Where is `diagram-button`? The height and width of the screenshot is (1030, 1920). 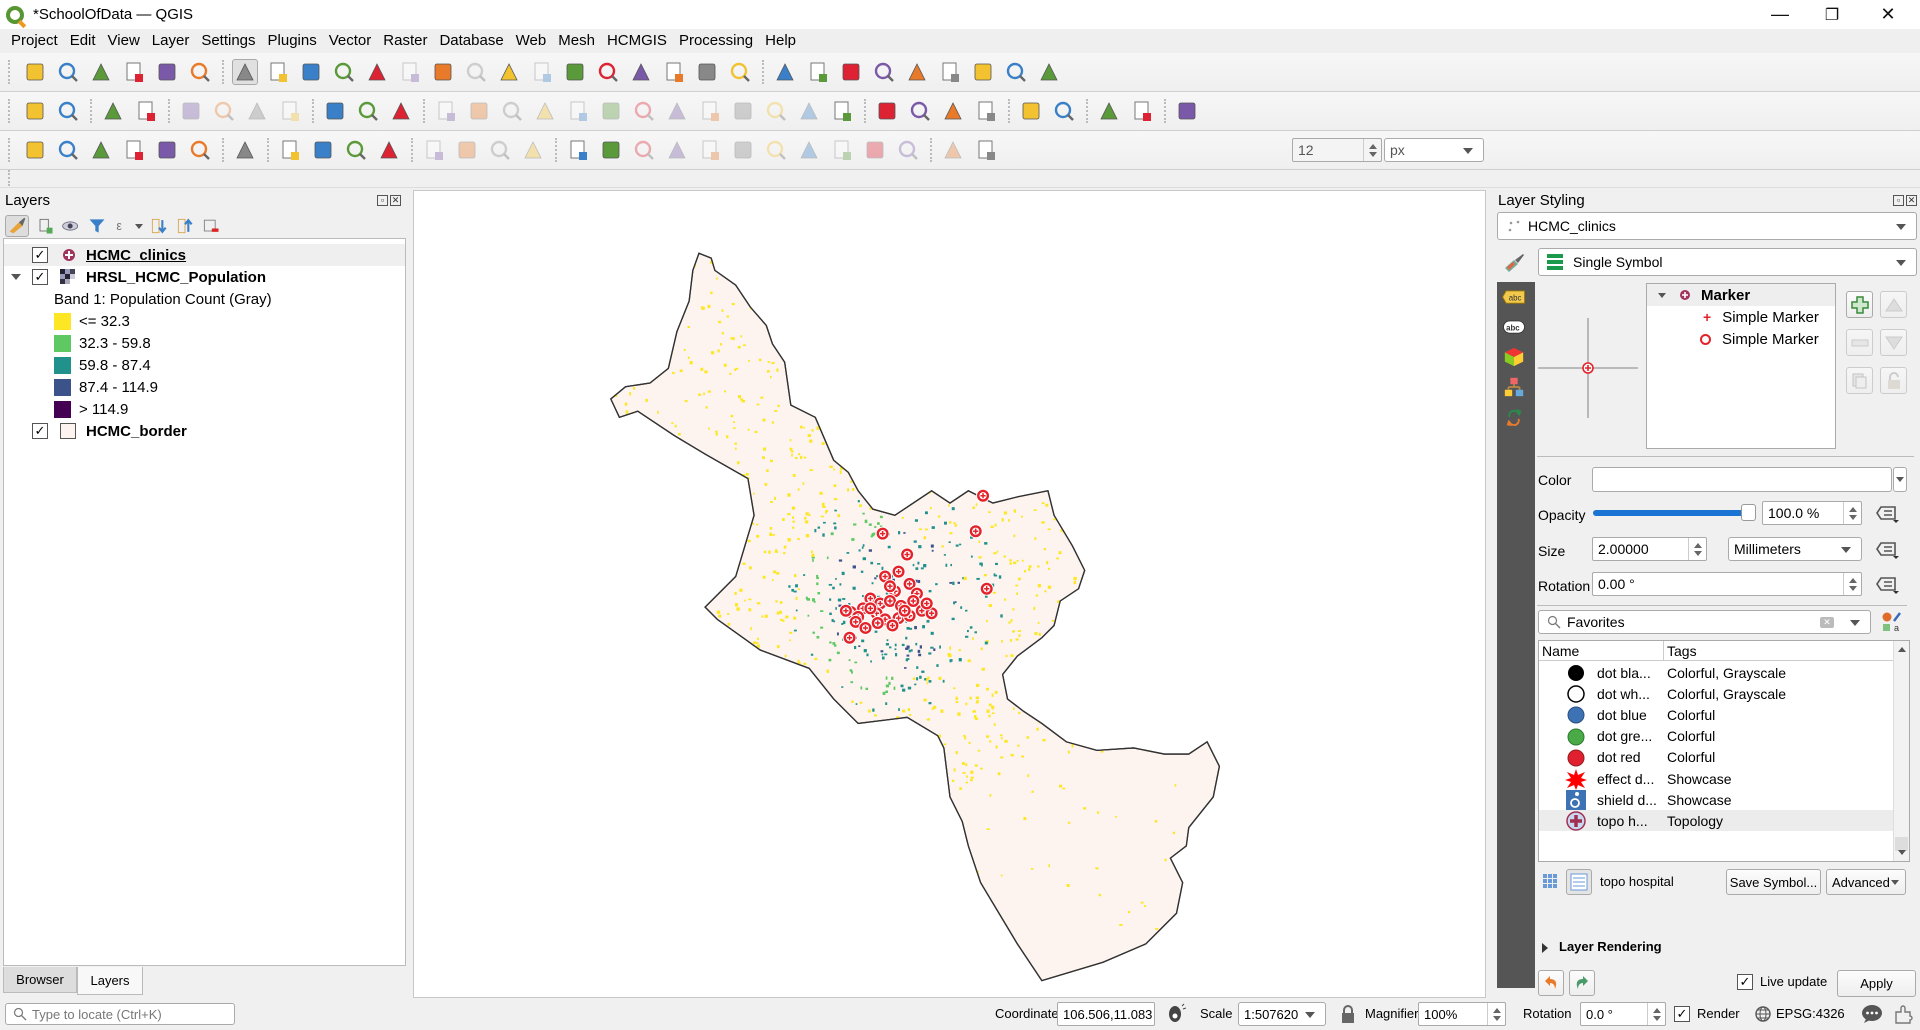 diagram-button is located at coordinates (68, 111).